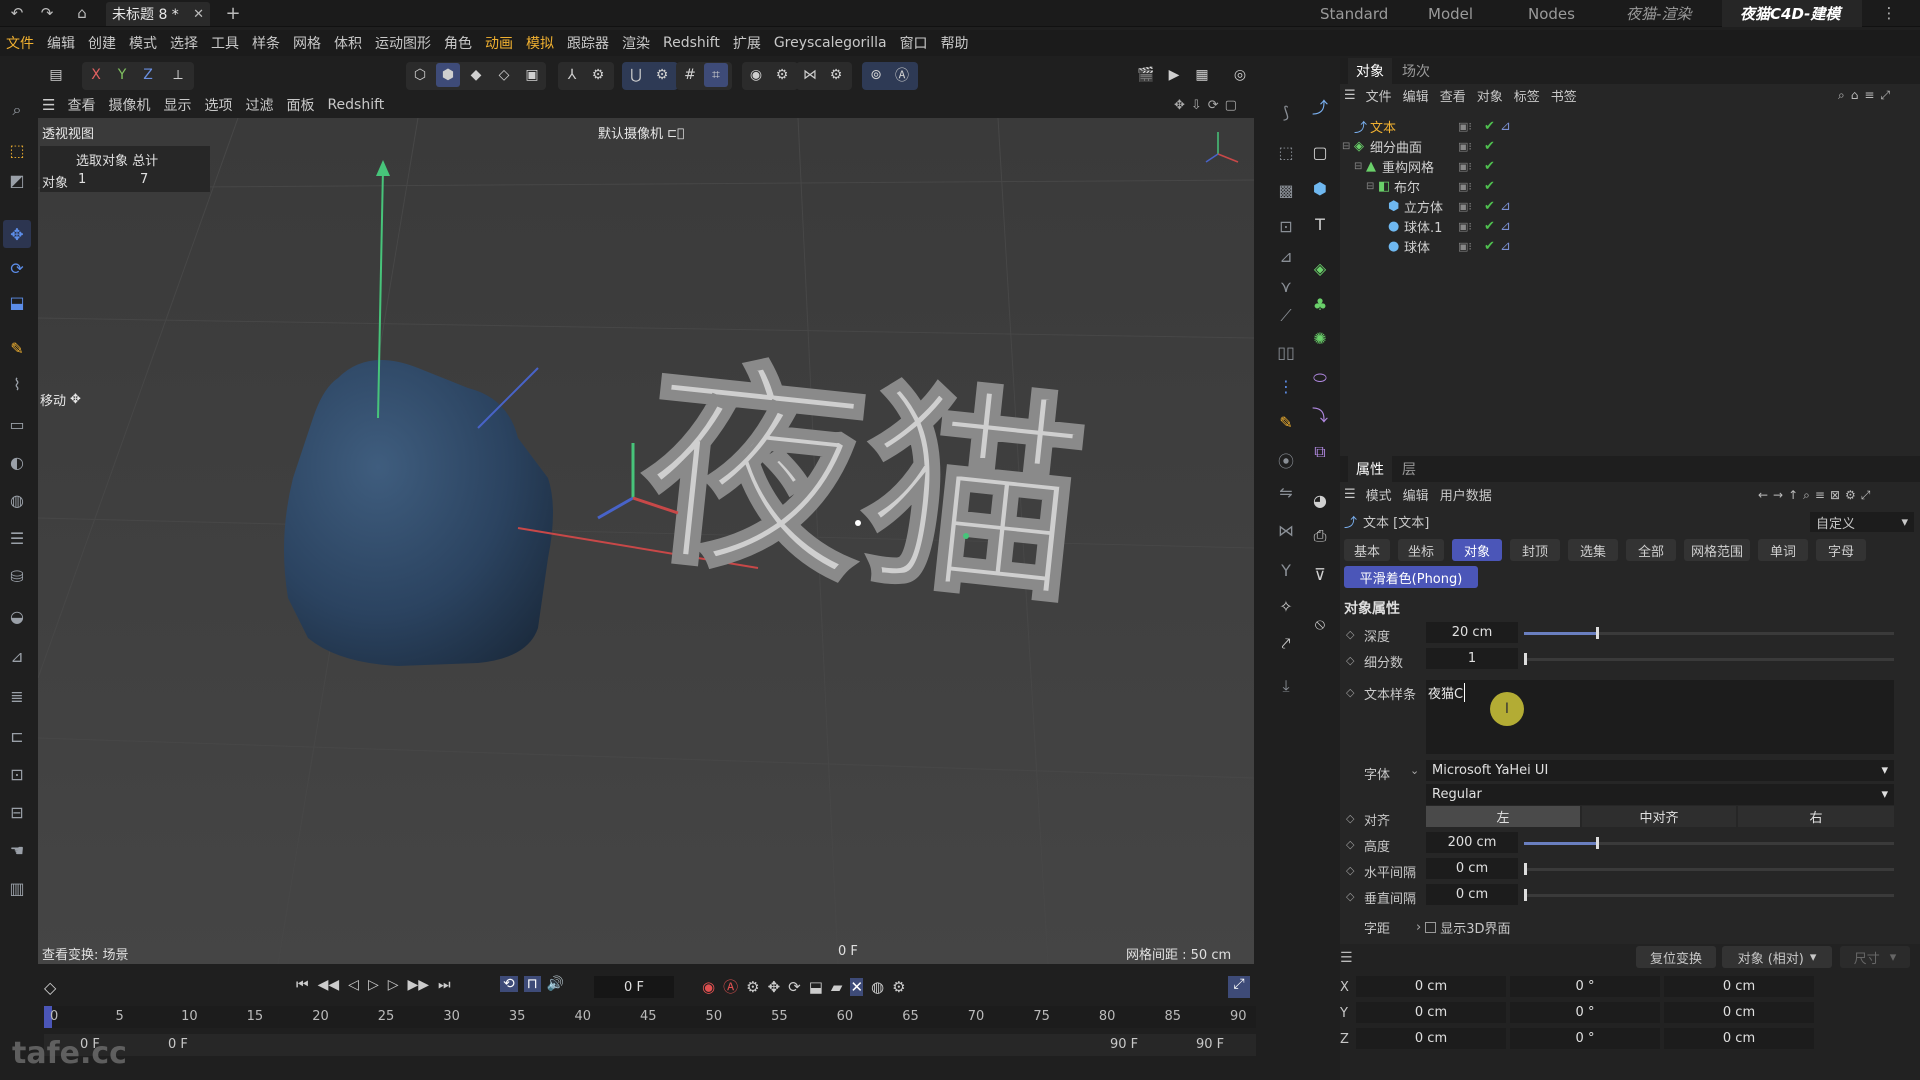 This screenshot has height=1080, width=1920. Describe the element at coordinates (1350, 634) in the screenshot. I see `keyframe-diamond-icon: ◇` at that location.